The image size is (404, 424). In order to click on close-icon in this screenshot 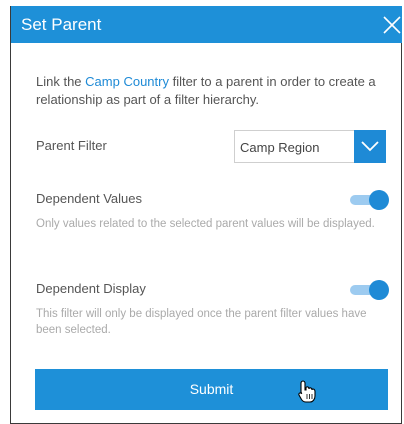, I will do `click(391, 24)`.